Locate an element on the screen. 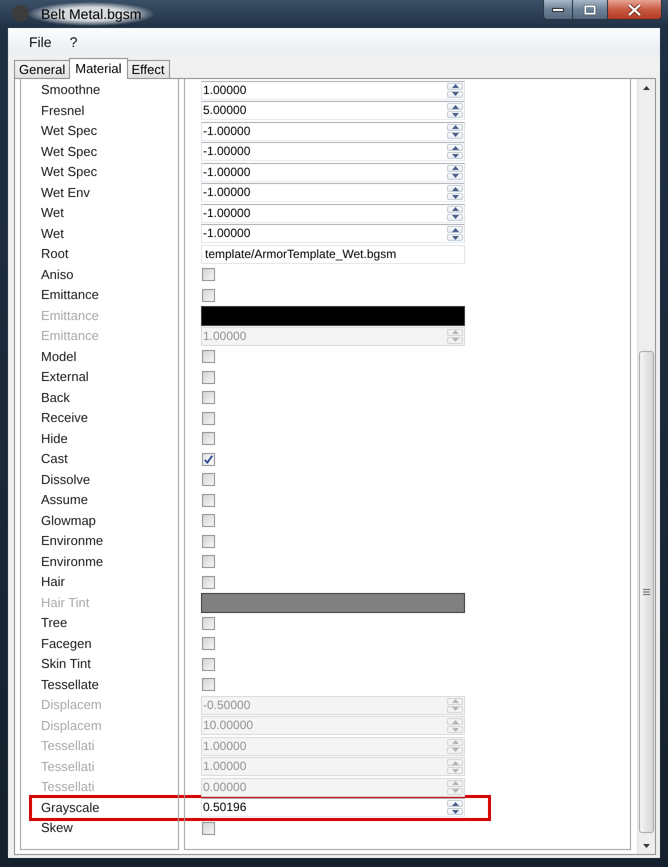 This screenshot has width=668, height=867. tab: Effect is located at coordinates (148, 69).